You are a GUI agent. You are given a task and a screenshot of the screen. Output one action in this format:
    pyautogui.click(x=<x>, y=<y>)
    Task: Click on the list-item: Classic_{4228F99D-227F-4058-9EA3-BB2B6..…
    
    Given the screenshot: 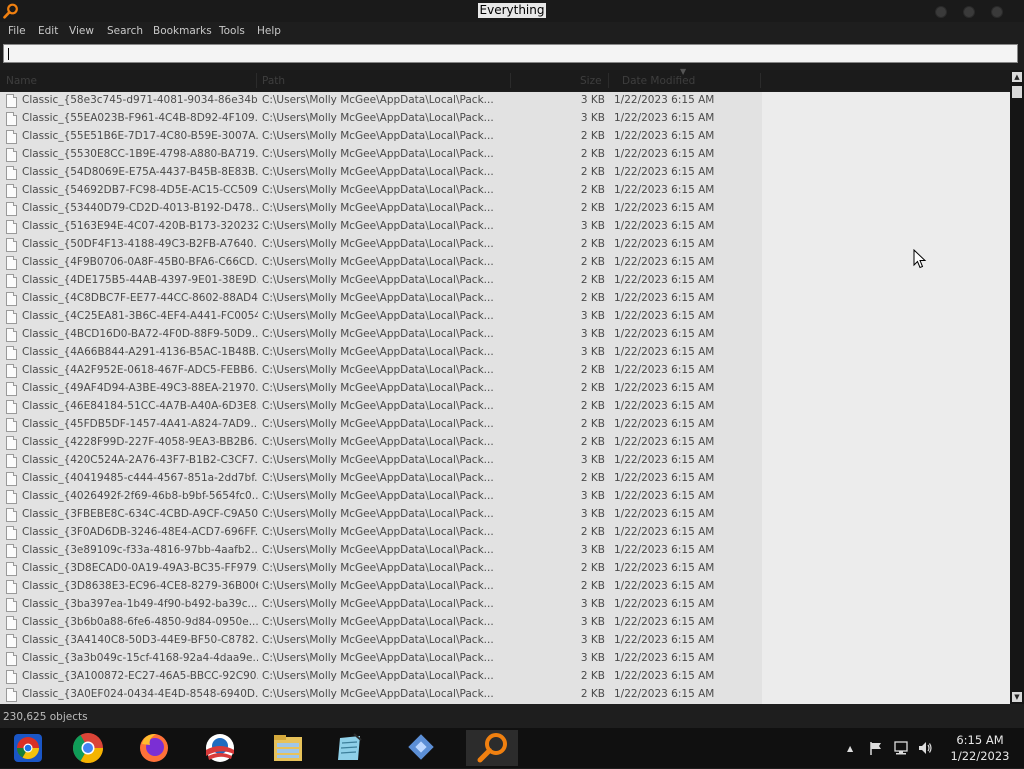 What is the action you would take?
    pyautogui.click(x=505, y=443)
    